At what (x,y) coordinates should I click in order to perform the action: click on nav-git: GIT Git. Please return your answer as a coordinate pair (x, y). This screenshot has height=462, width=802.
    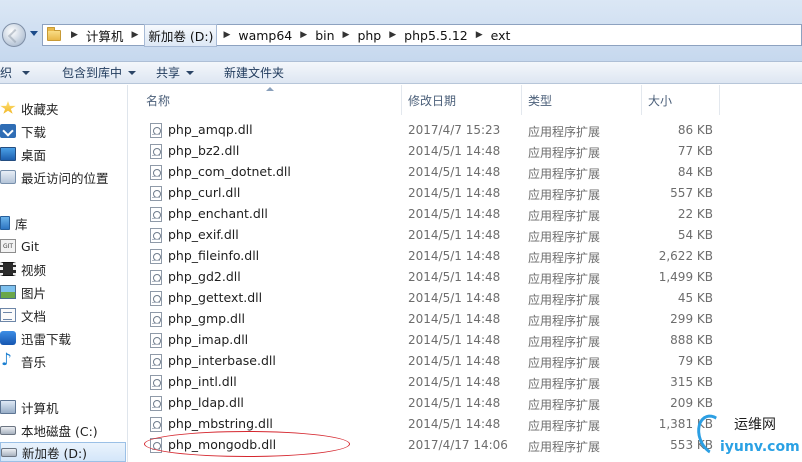
    Looking at the image, I should click on (19, 246).